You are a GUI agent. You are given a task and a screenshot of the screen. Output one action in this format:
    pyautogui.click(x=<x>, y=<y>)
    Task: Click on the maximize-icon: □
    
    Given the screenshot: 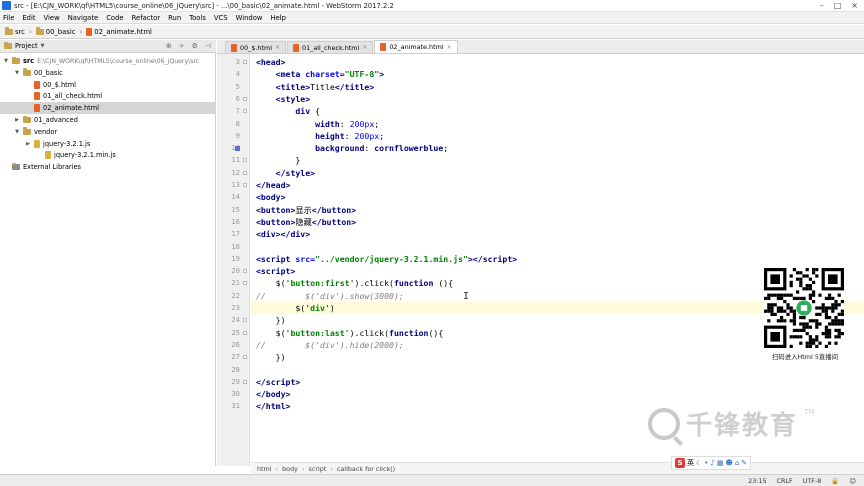 What is the action you would take?
    pyautogui.click(x=838, y=5)
    